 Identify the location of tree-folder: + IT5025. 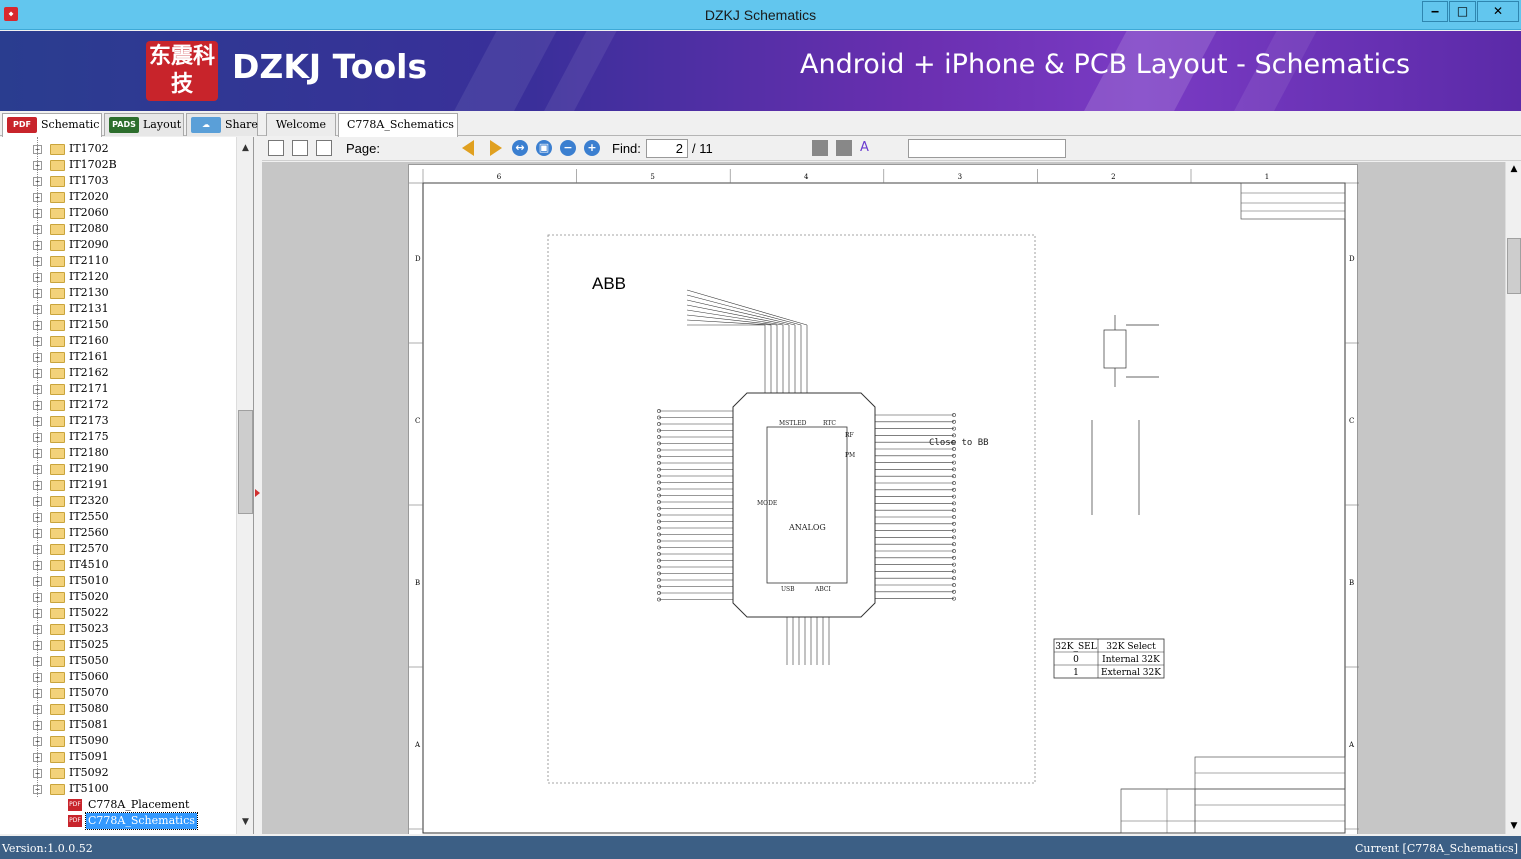
(118, 645).